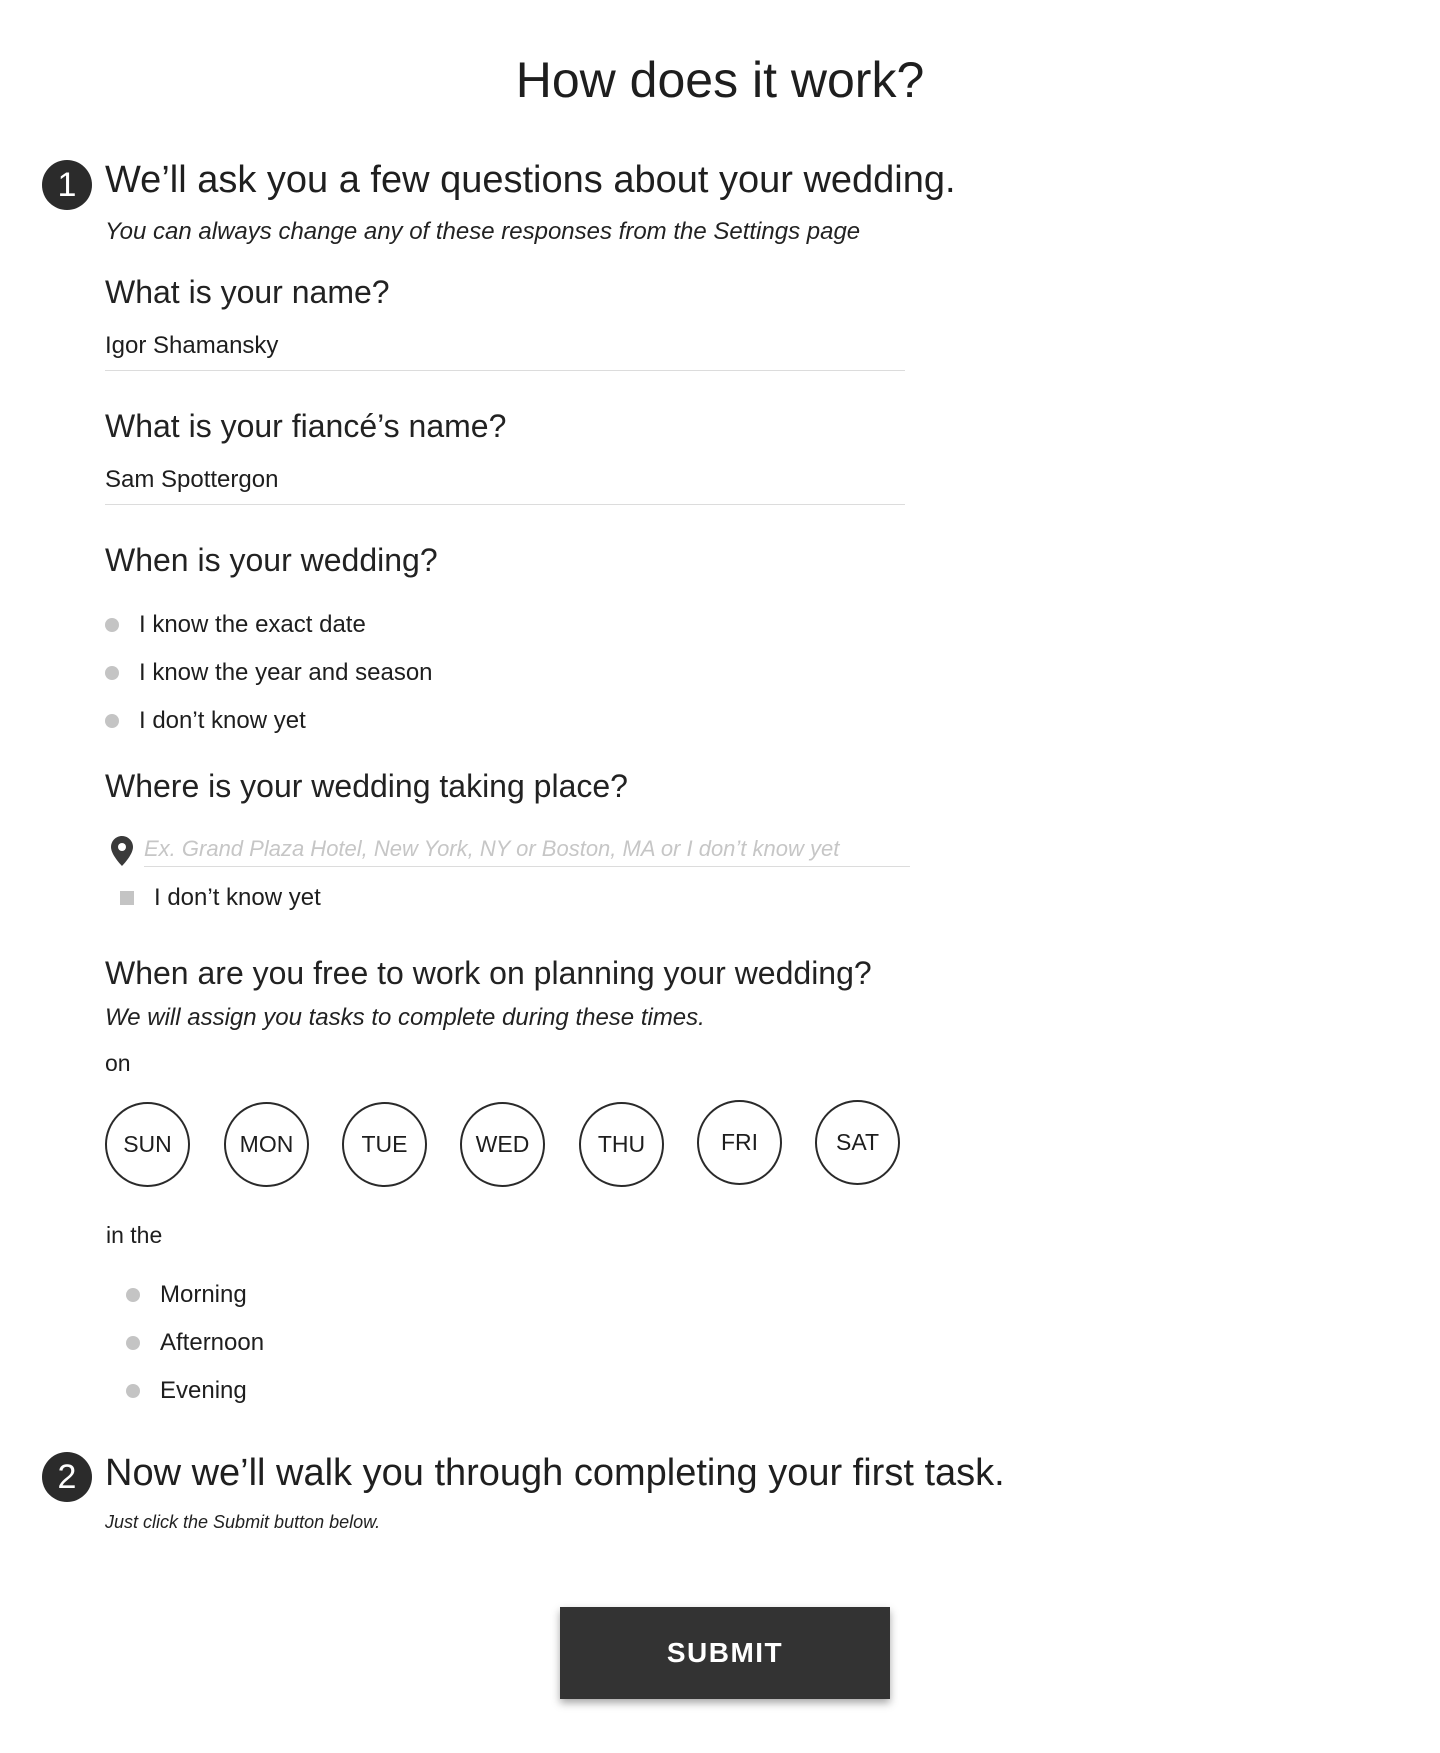  What do you see at coordinates (384, 1144) in the screenshot?
I see `day-button-tue: TUE` at bounding box center [384, 1144].